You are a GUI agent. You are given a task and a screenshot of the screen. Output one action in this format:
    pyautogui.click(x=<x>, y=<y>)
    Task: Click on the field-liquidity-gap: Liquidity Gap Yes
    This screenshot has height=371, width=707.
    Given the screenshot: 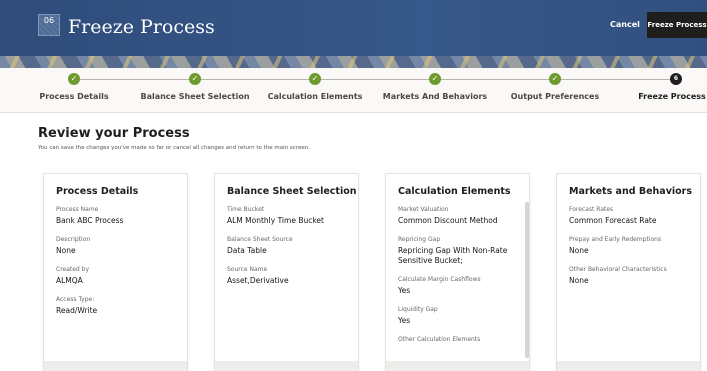 What is the action you would take?
    pyautogui.click(x=461, y=316)
    